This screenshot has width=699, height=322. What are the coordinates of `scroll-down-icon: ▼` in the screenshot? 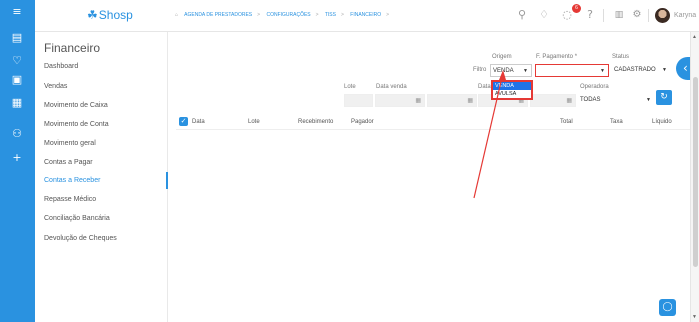 It's located at (694, 317).